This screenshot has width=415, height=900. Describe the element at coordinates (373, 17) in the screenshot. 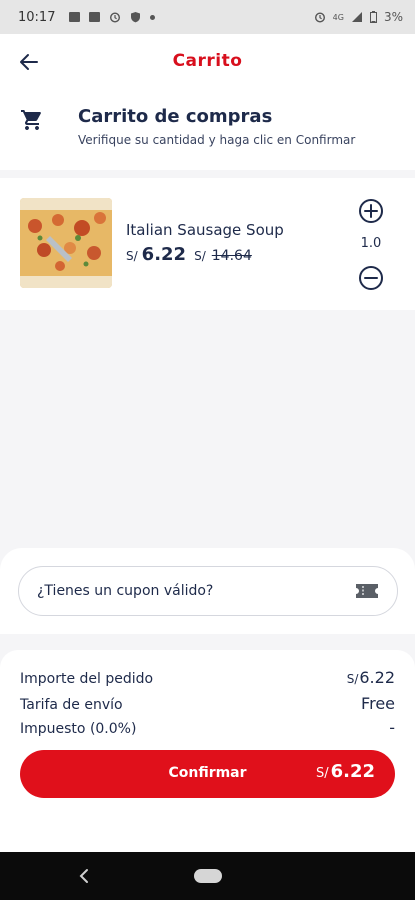

I see `battery-icon` at that location.